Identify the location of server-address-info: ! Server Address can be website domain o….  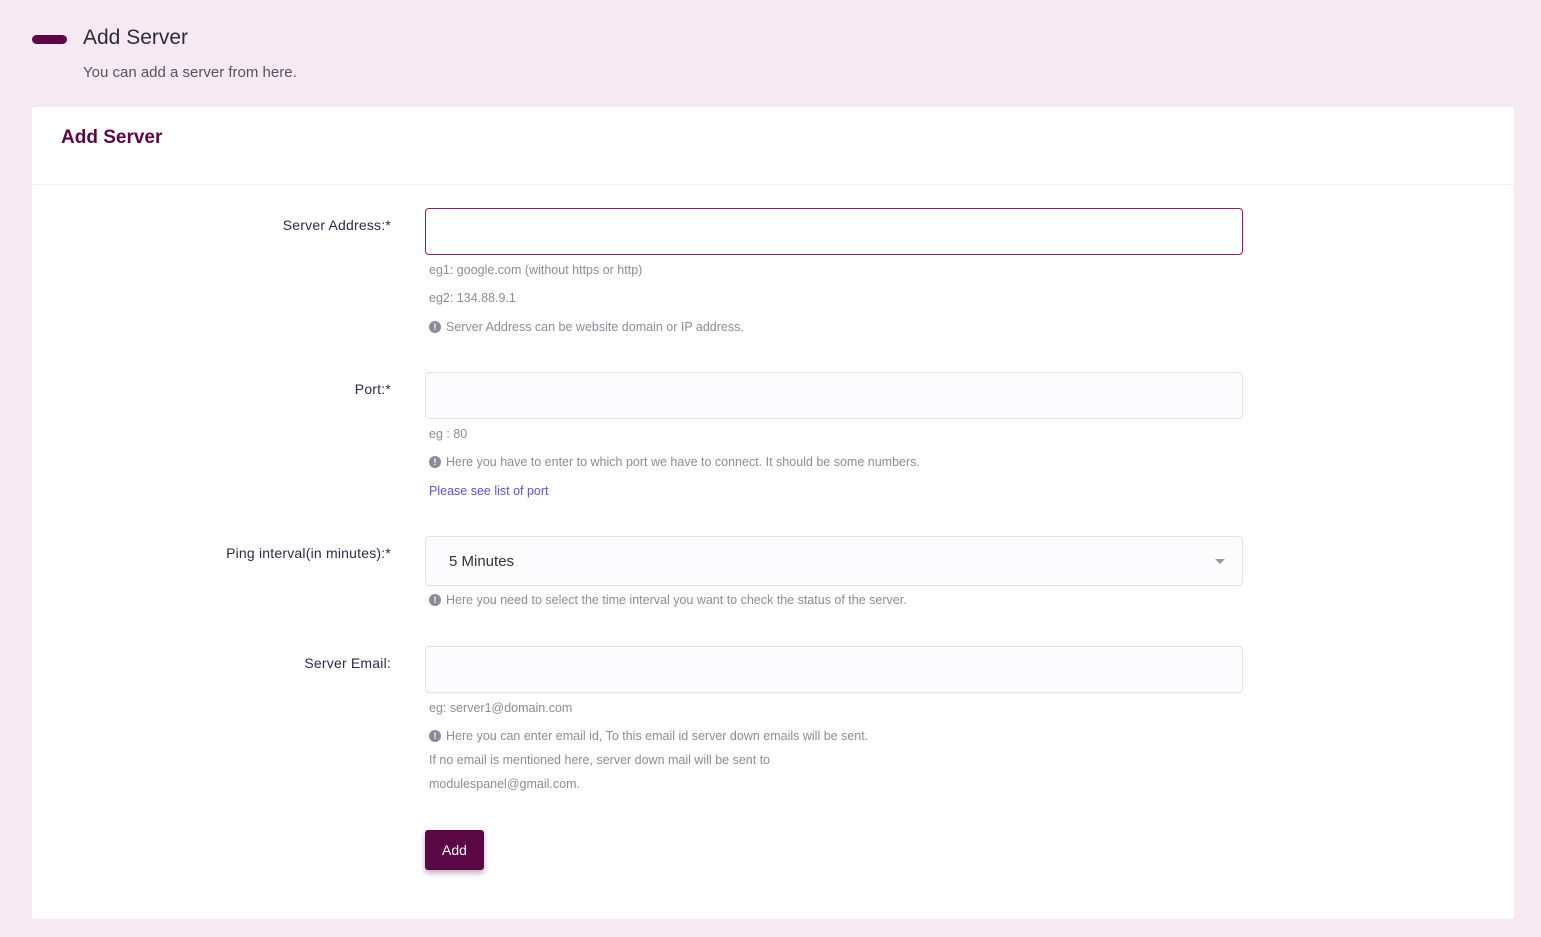
(586, 327).